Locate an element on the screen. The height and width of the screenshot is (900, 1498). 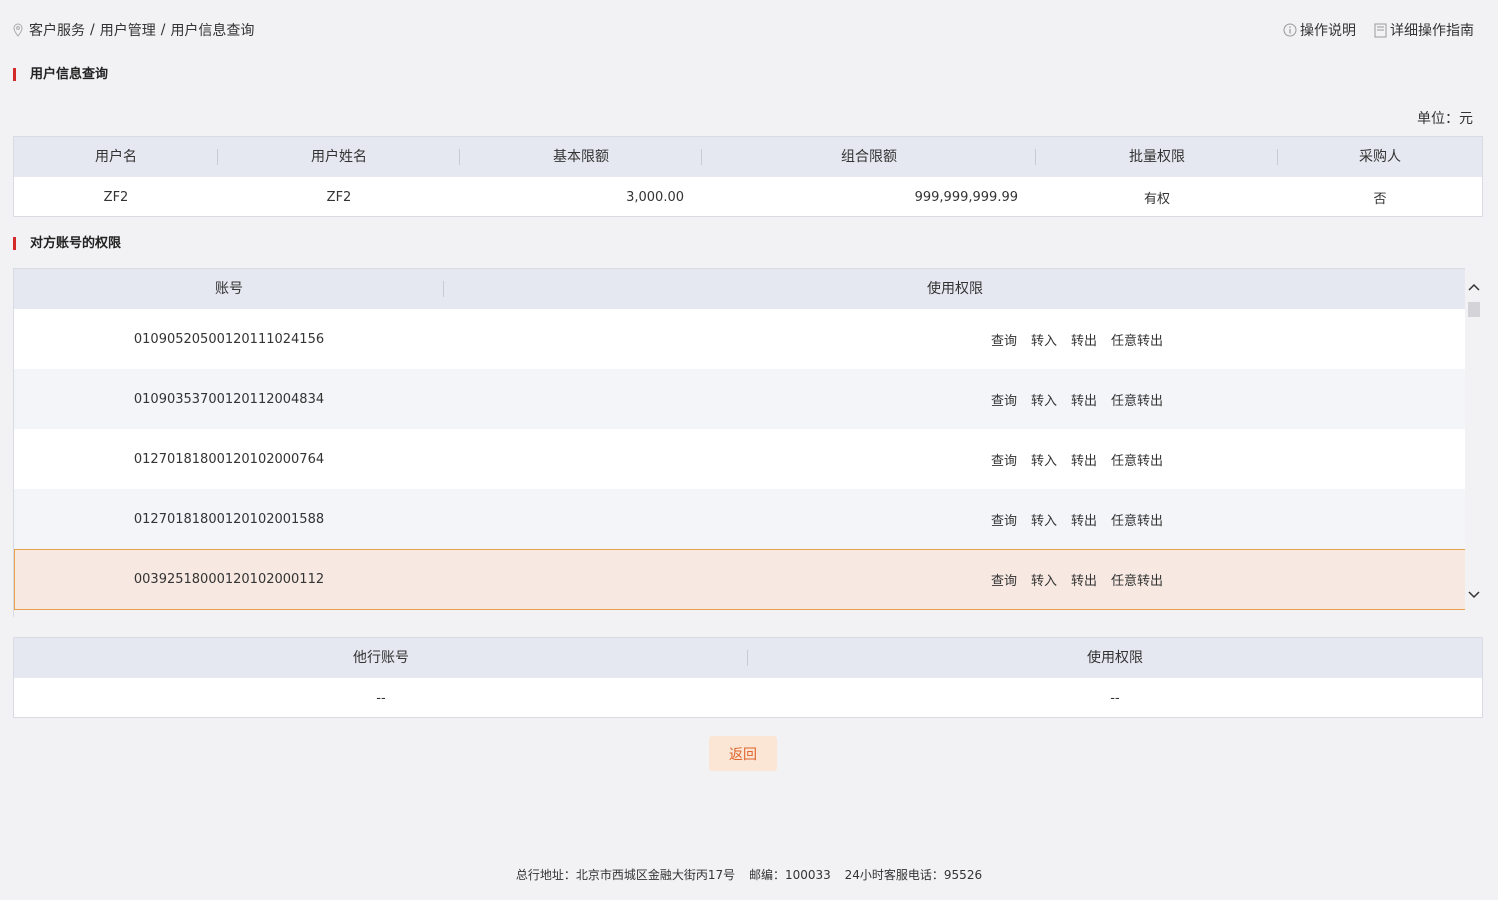
breadcrumb-item-service: 客户服务 is located at coordinates (57, 30).